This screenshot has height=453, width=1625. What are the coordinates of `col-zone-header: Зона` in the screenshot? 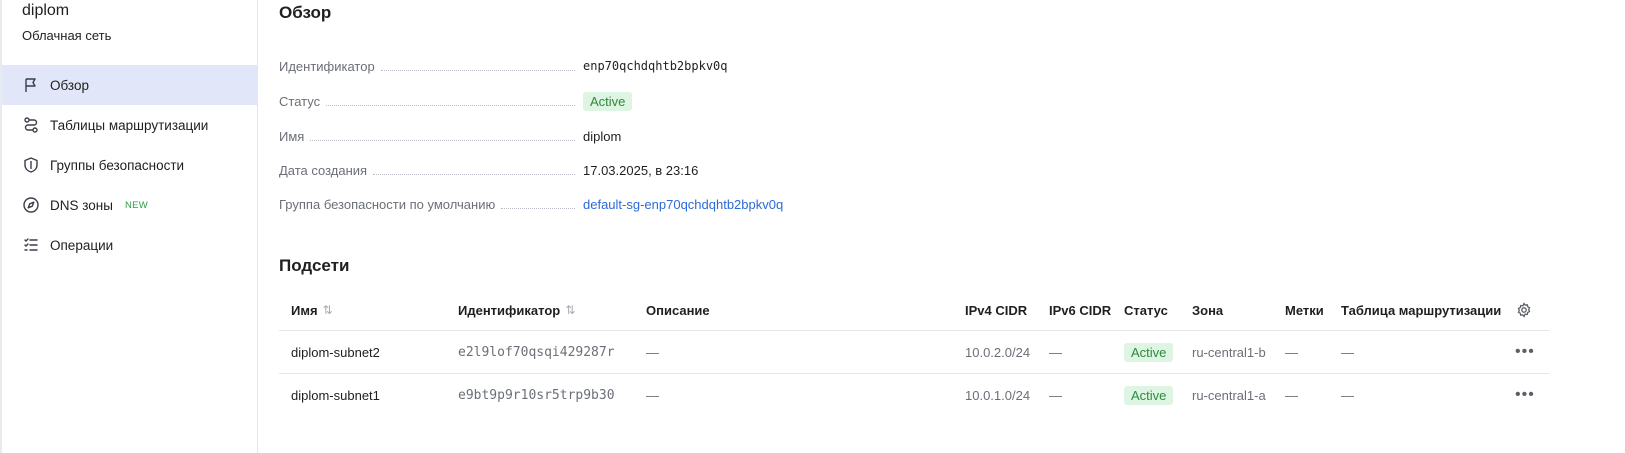 It's located at (1208, 310).